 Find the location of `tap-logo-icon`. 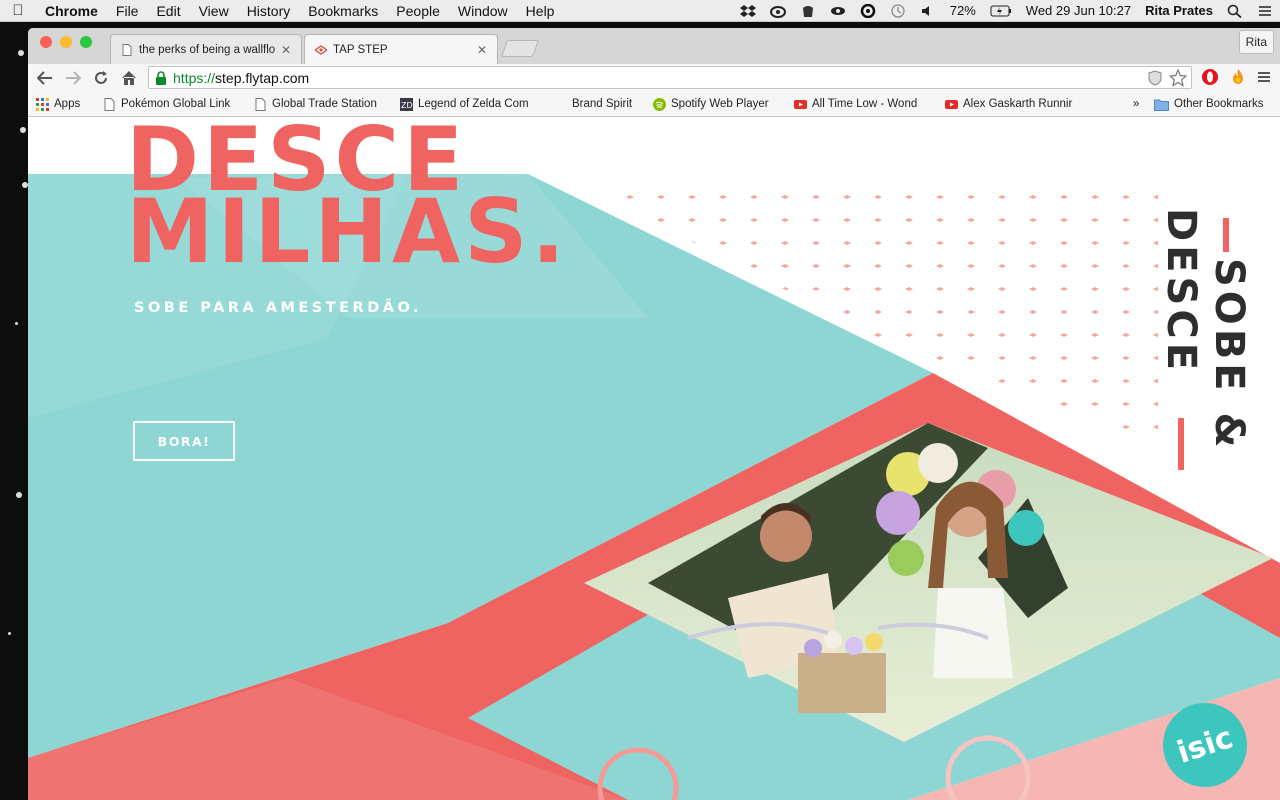

tap-logo-icon is located at coordinates (321, 49).